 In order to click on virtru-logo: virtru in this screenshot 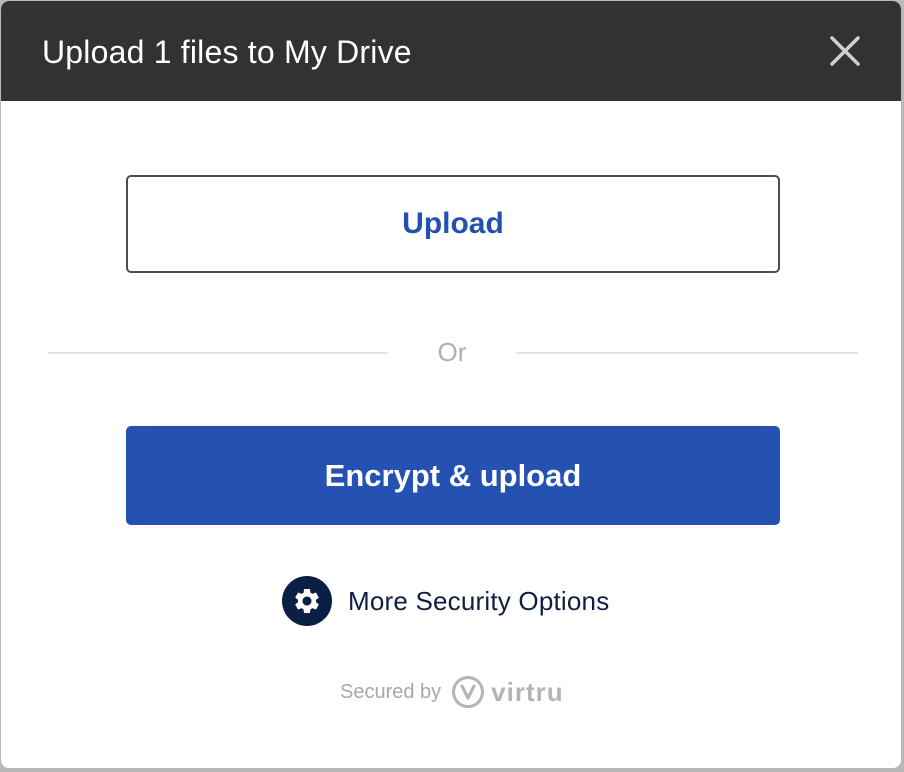, I will do `click(507, 692)`.